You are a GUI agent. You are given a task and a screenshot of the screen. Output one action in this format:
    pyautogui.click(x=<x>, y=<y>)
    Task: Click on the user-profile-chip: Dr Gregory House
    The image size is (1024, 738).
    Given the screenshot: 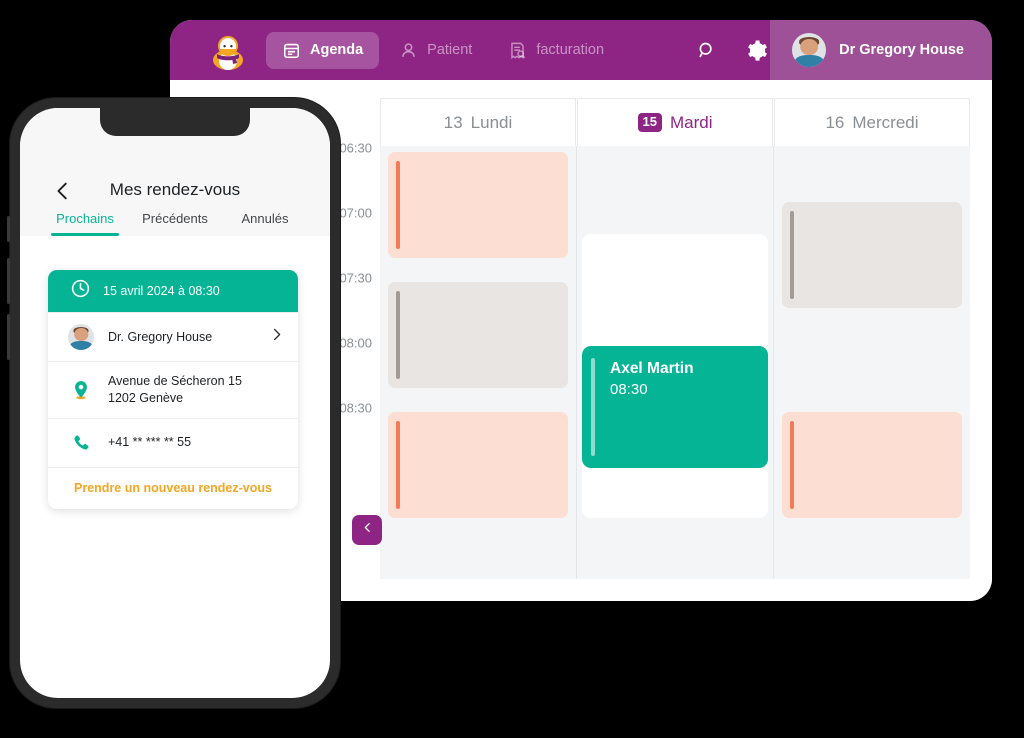 What is the action you would take?
    pyautogui.click(x=881, y=50)
    